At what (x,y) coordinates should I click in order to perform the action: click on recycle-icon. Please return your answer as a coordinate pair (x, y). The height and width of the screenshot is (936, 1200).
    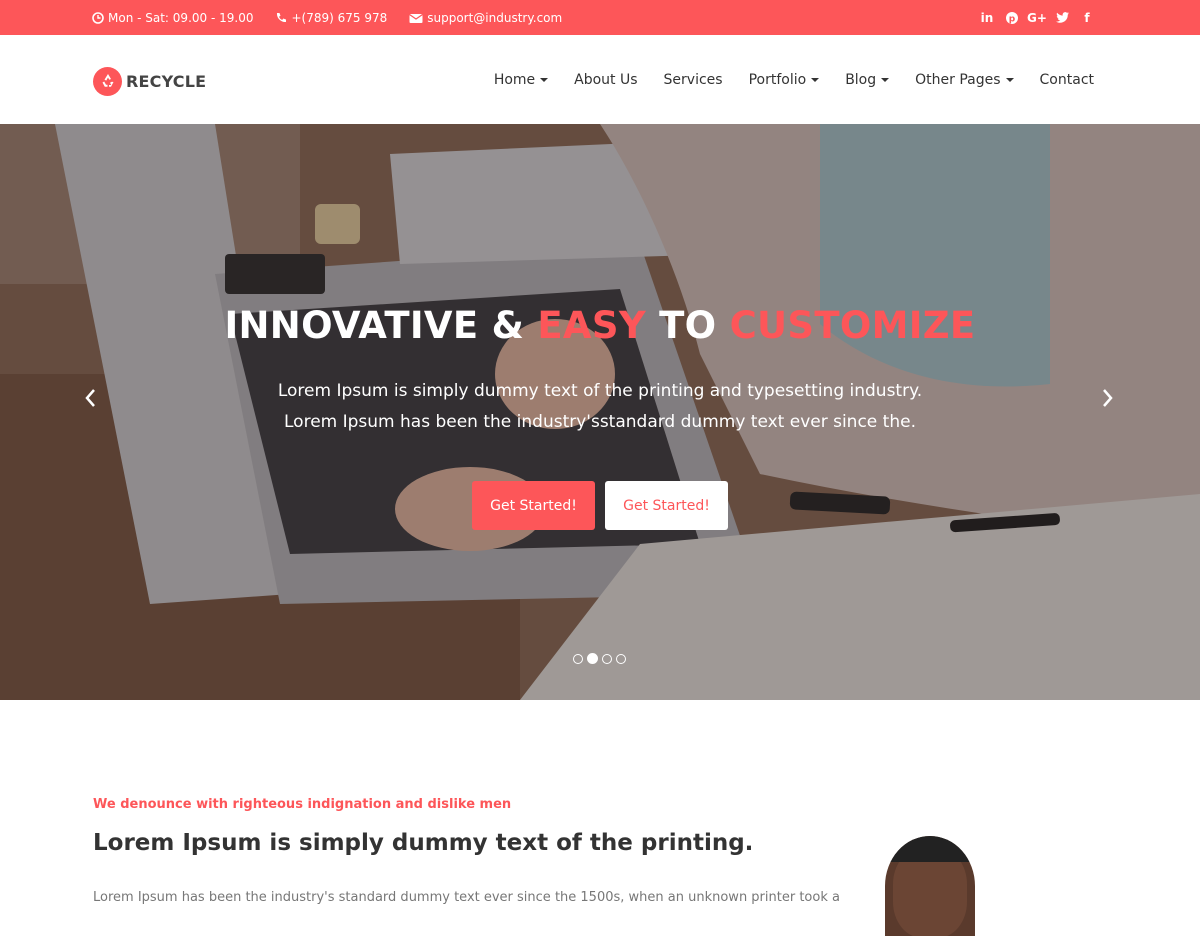
    Looking at the image, I should click on (107, 81).